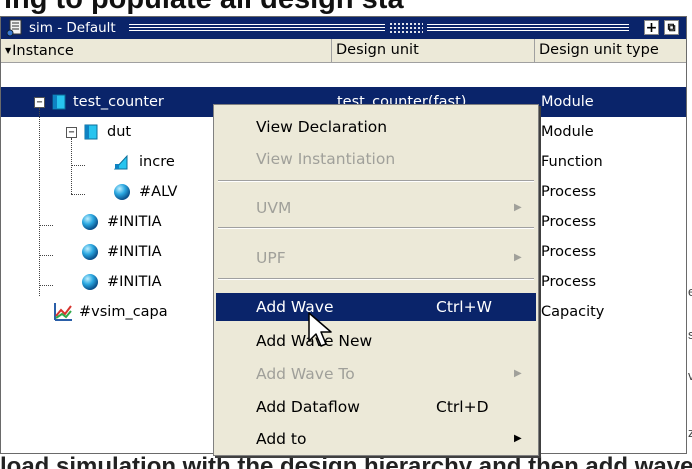 This screenshot has width=692, height=469. Describe the element at coordinates (274, 208) in the screenshot. I see `menu-item-label: UVM` at that location.